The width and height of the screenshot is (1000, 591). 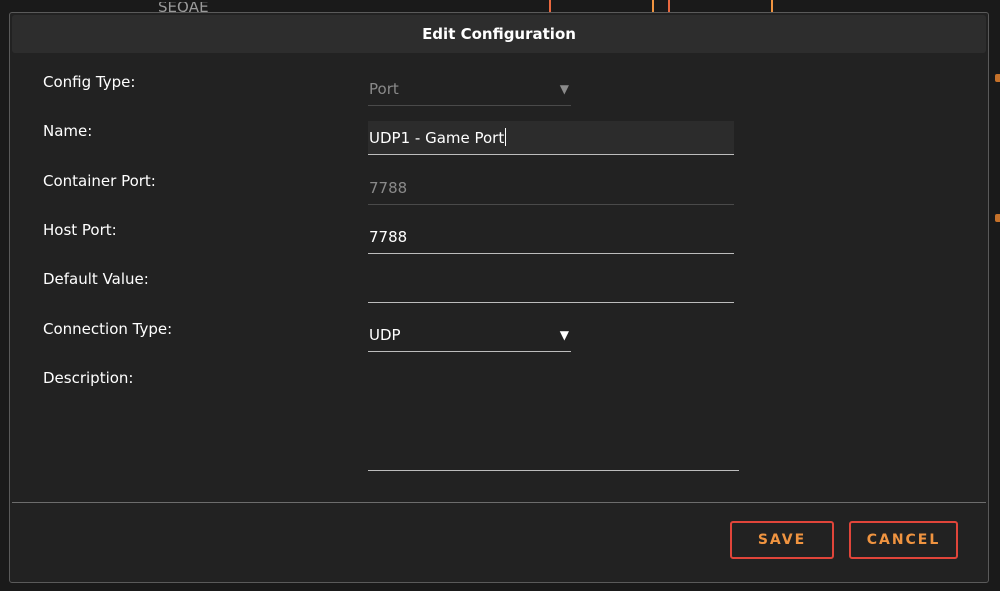 I want to click on connection-type-select: UDP ▼, so click(x=469, y=335).